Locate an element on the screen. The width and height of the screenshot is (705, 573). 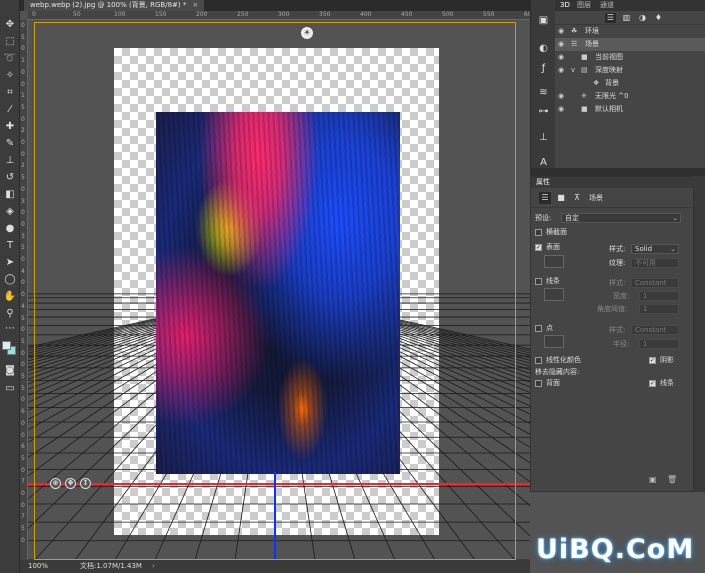
lines-angle-input: 1 is located at coordinates (659, 309).